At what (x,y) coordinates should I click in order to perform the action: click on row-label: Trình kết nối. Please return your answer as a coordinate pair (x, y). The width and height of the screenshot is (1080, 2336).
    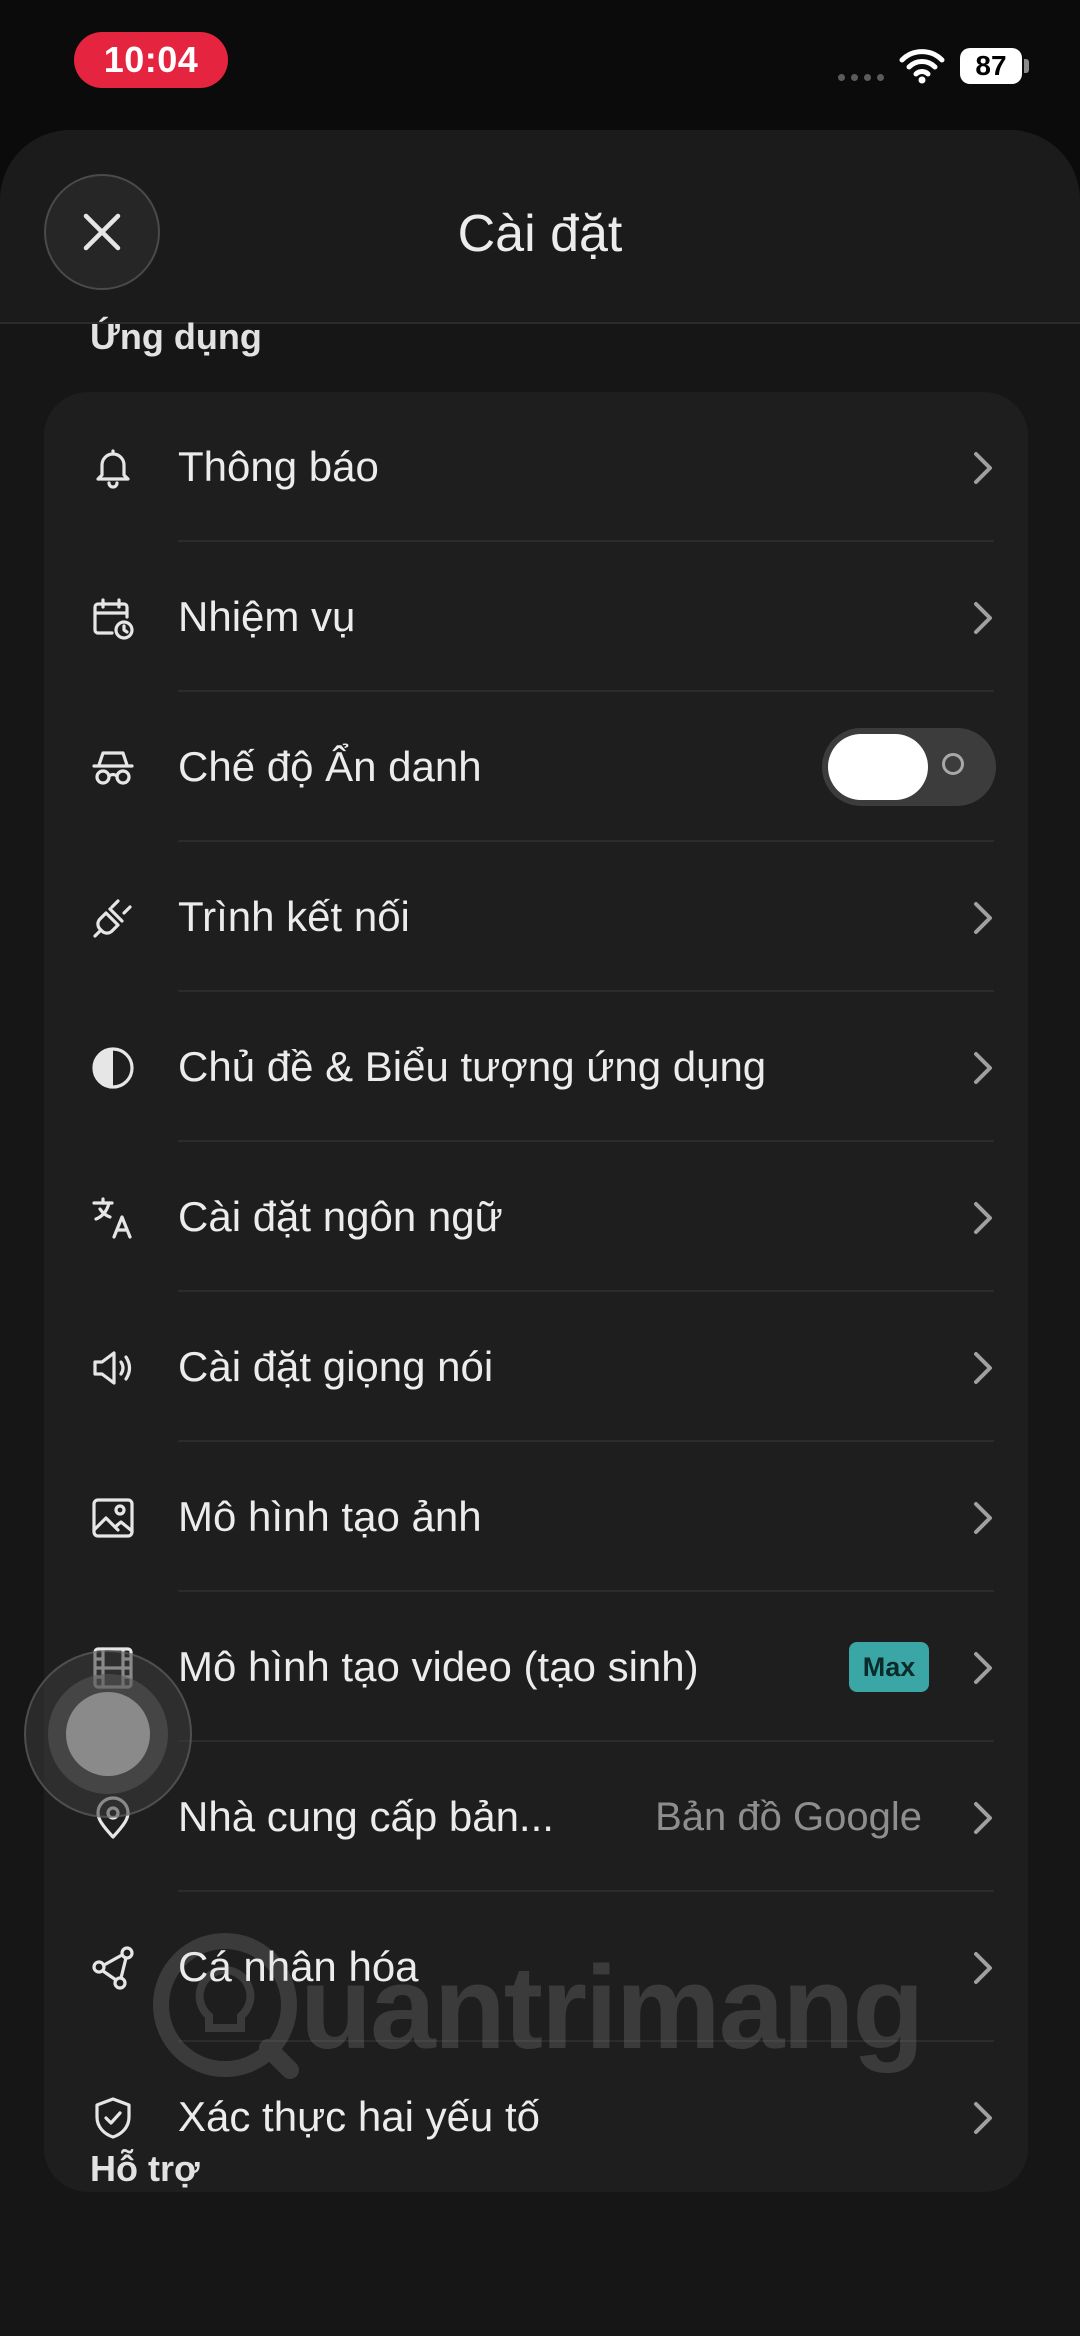
    Looking at the image, I should click on (294, 916).